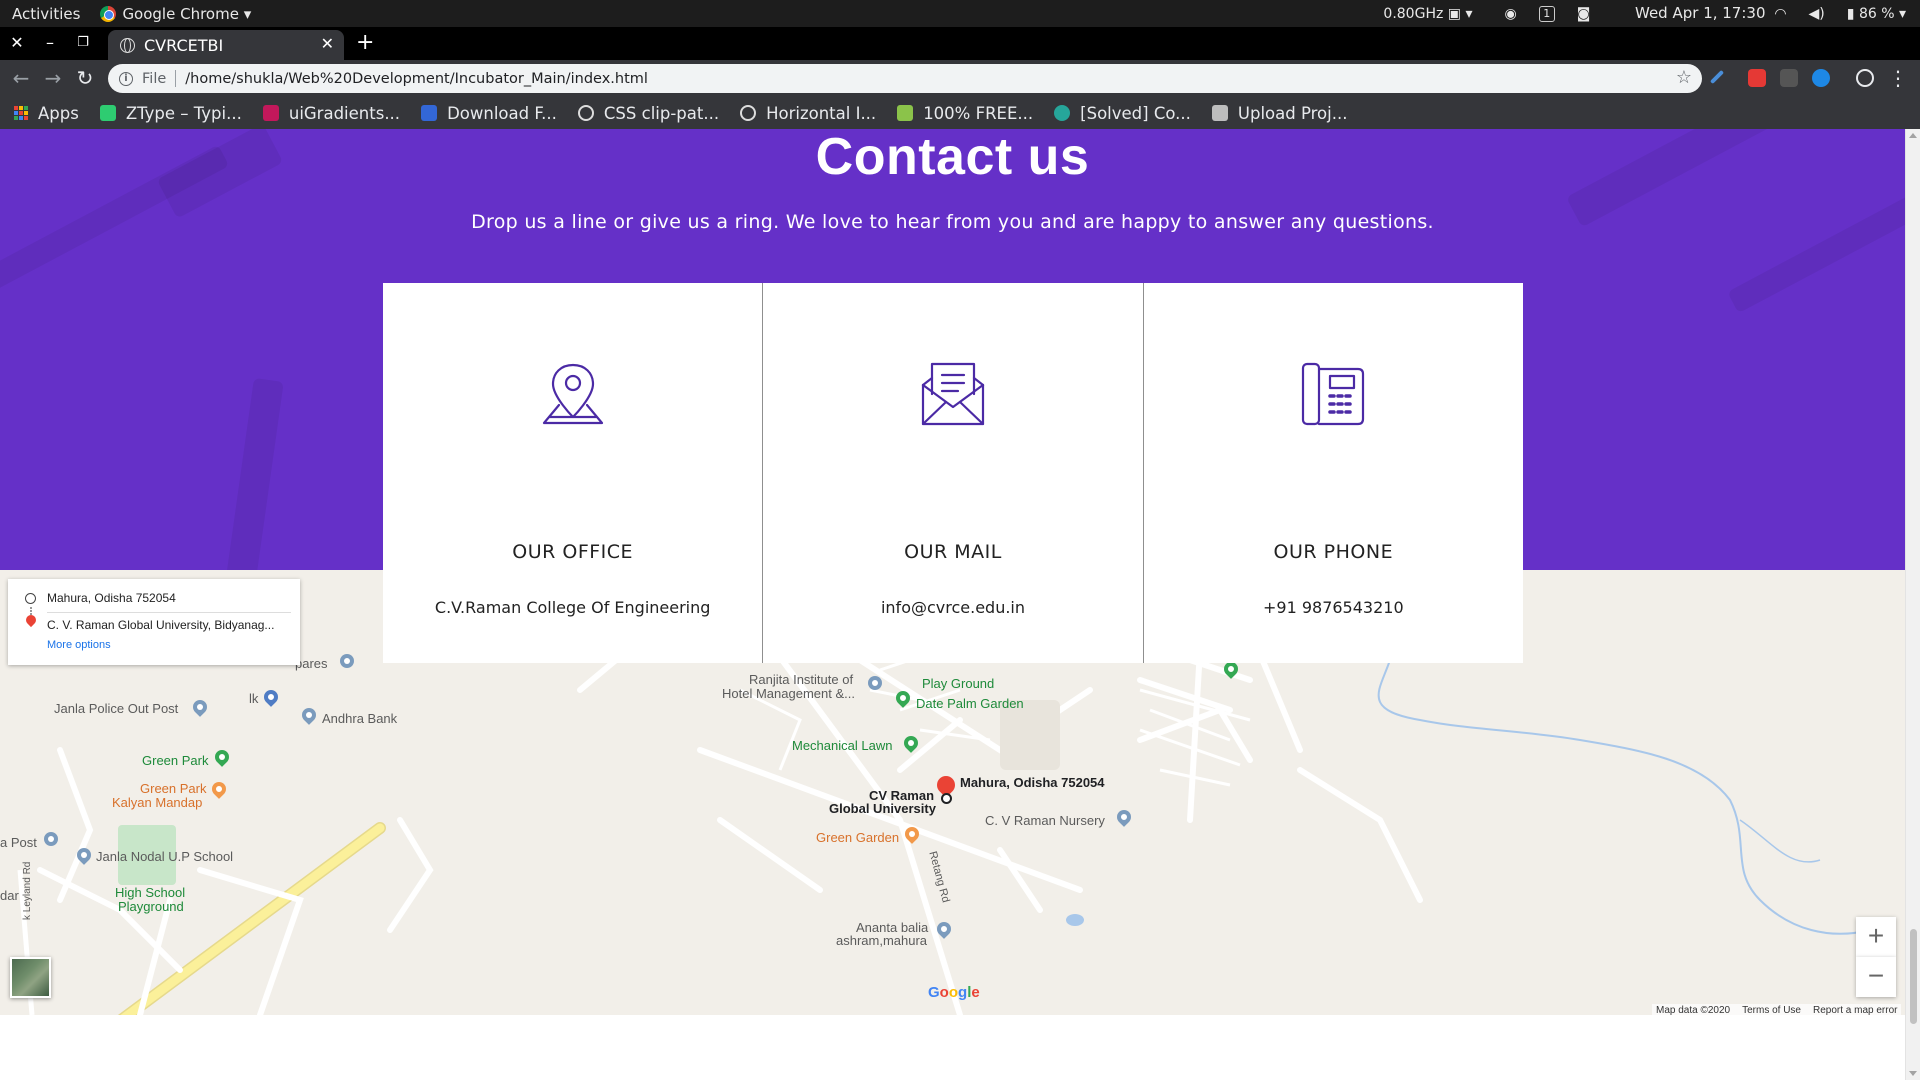 The width and height of the screenshot is (1920, 1080). I want to click on destination-pin-icon, so click(31, 620).